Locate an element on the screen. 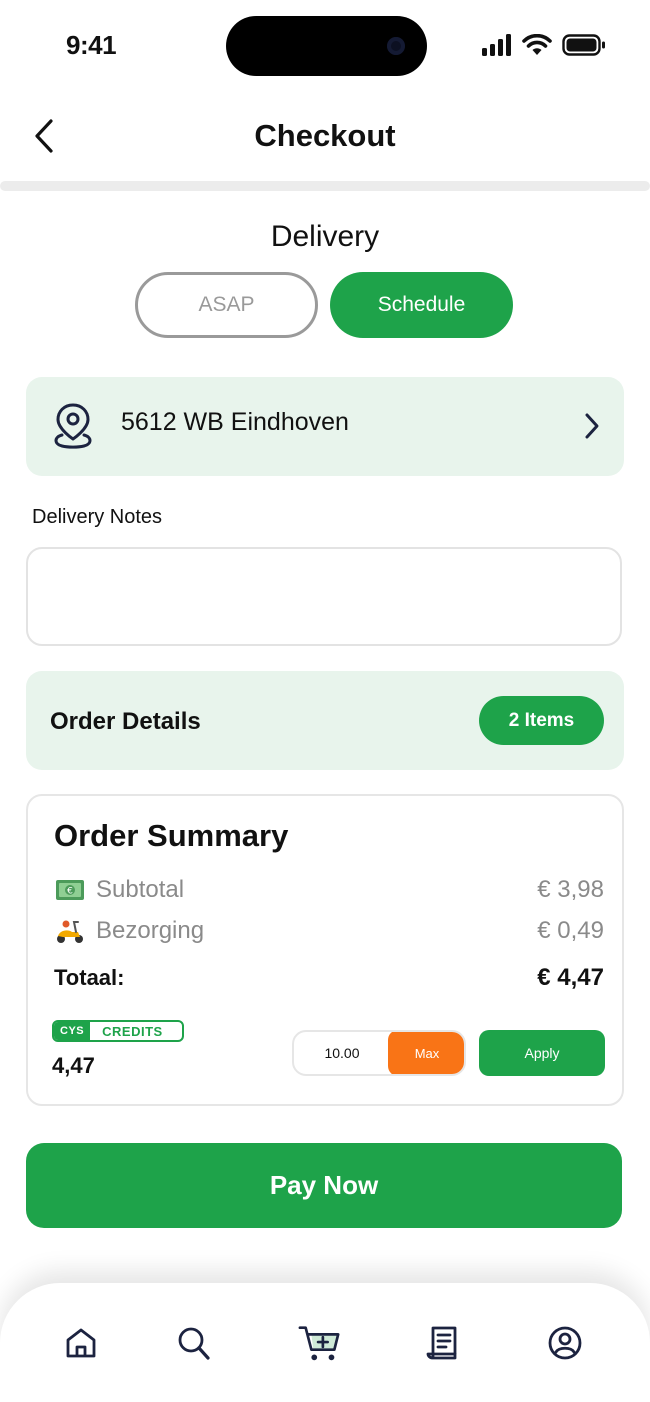 The height and width of the screenshot is (1402, 650). profile-icon is located at coordinates (565, 1343).